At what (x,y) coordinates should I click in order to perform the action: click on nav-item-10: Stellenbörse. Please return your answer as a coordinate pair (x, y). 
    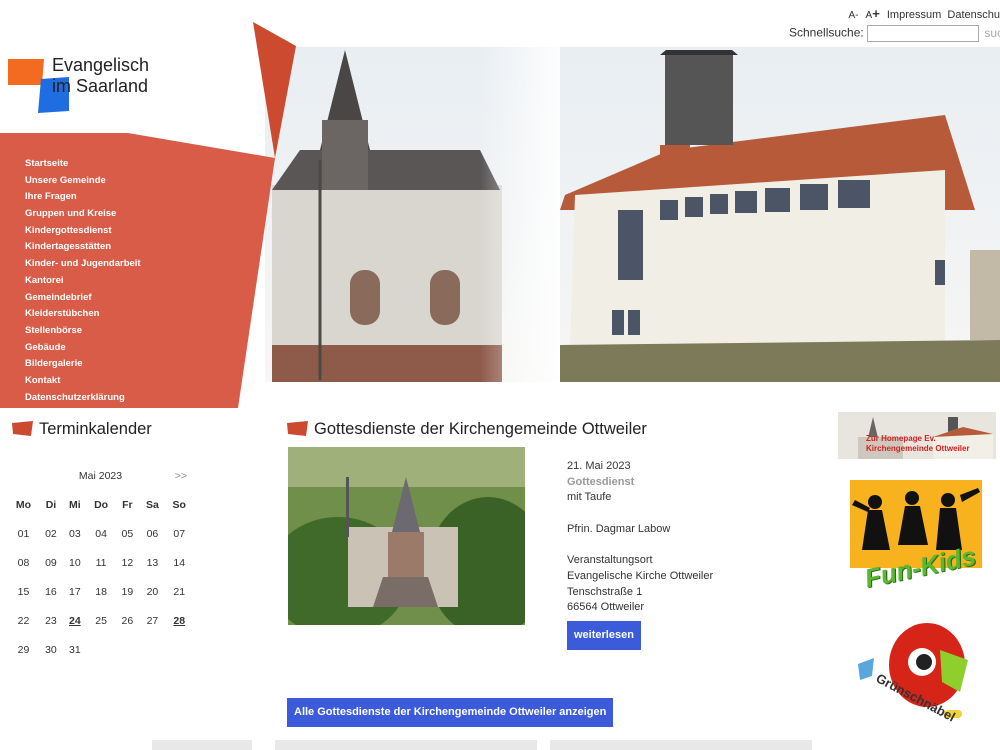
    Looking at the image, I should click on (120, 331).